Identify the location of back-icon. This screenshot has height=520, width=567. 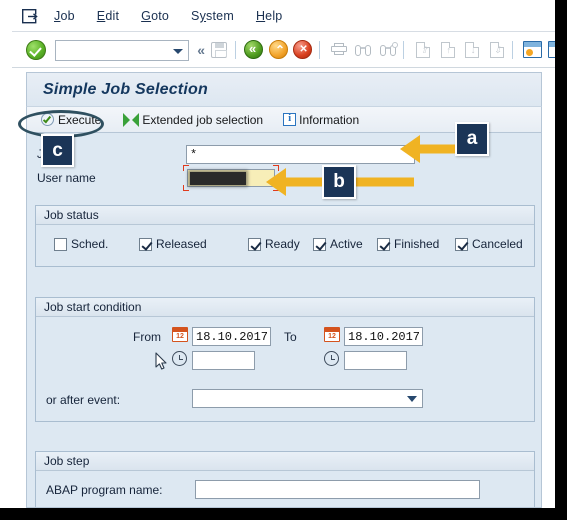
(253, 50).